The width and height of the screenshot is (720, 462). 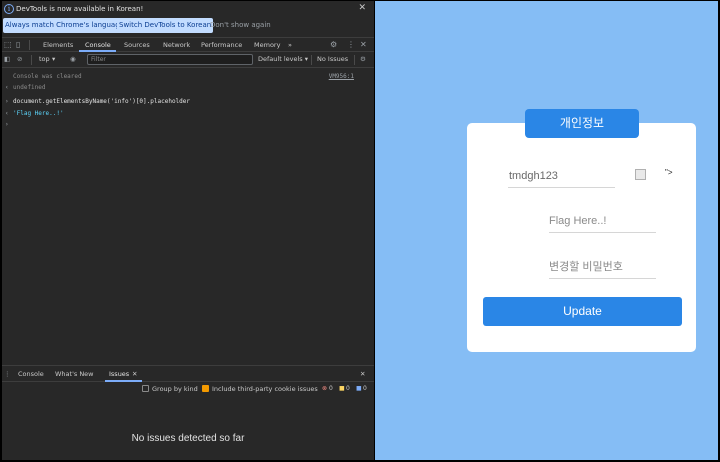 I want to click on console-cleared-text: Console was cleared, so click(x=47, y=76).